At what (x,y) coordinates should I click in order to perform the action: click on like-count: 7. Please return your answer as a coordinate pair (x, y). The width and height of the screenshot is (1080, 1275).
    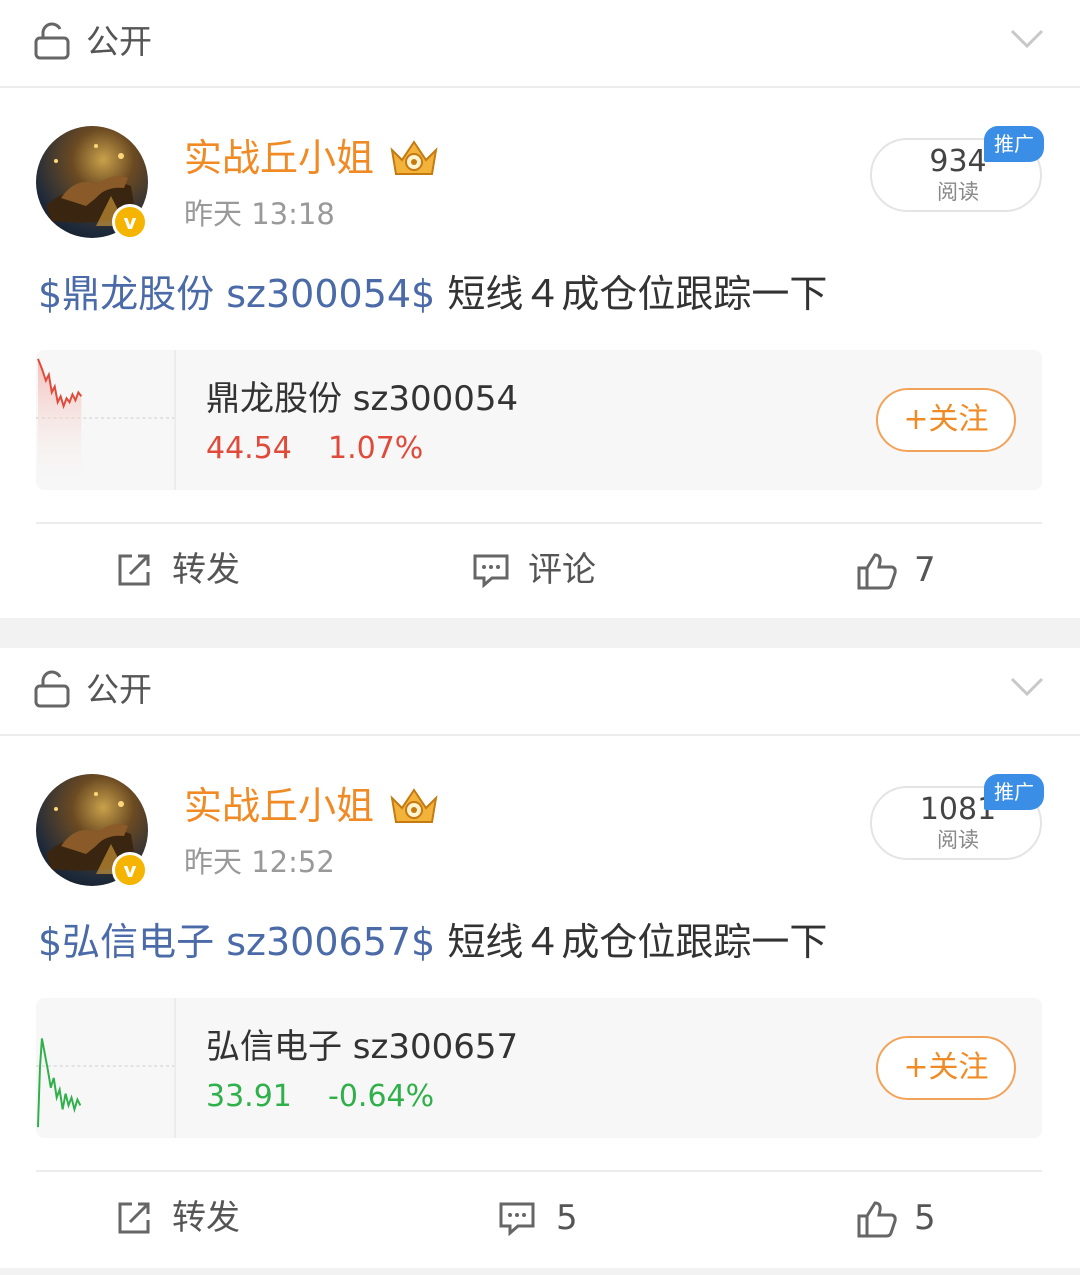
    Looking at the image, I should click on (925, 570).